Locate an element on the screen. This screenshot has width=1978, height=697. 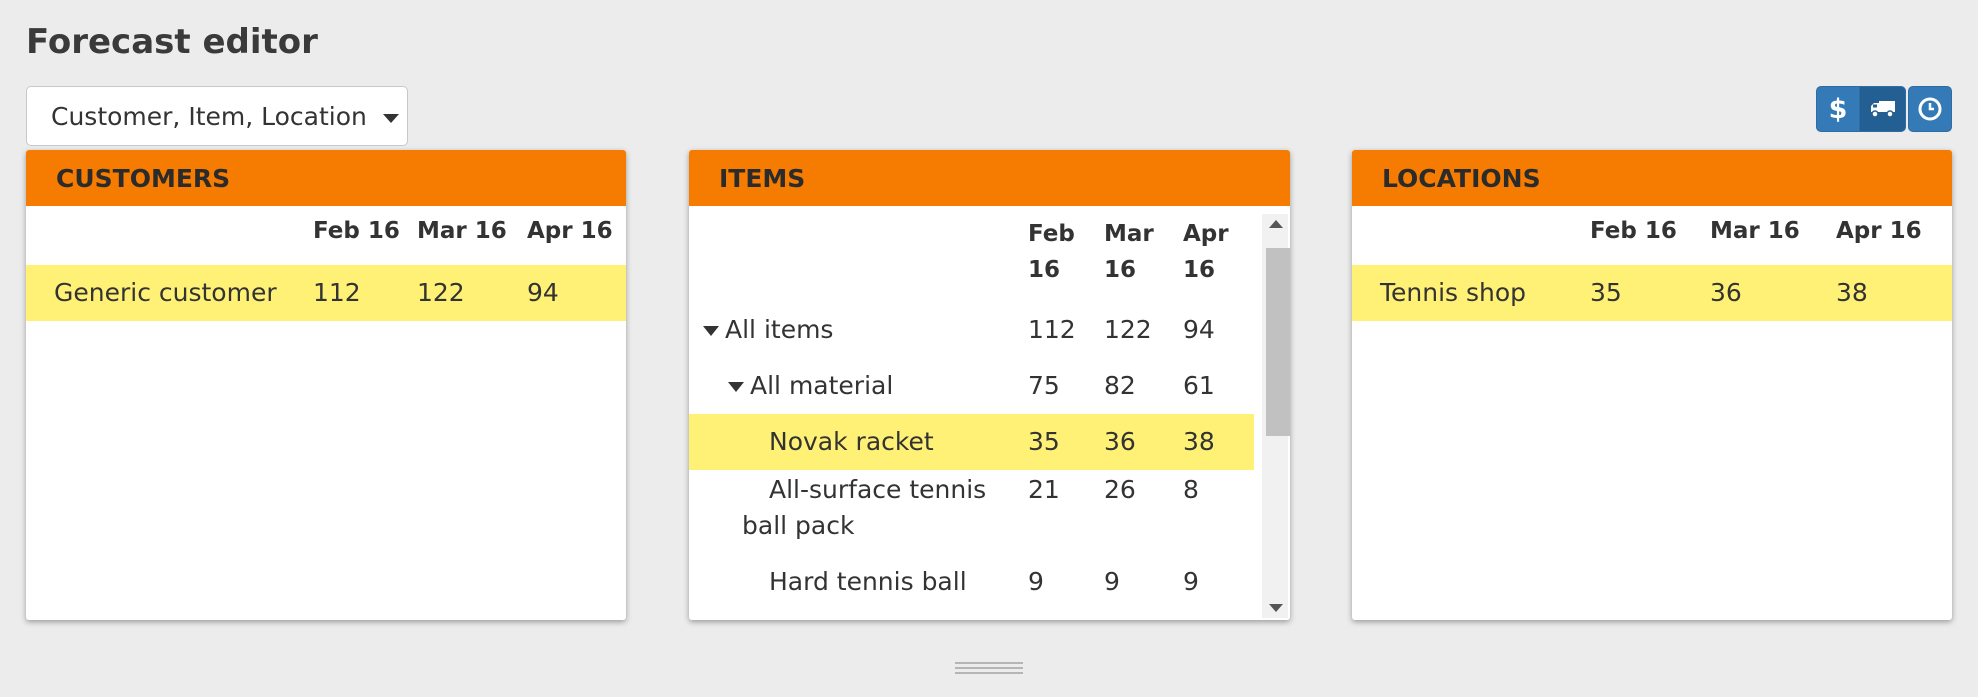
row-value: 61 is located at coordinates (1199, 386).